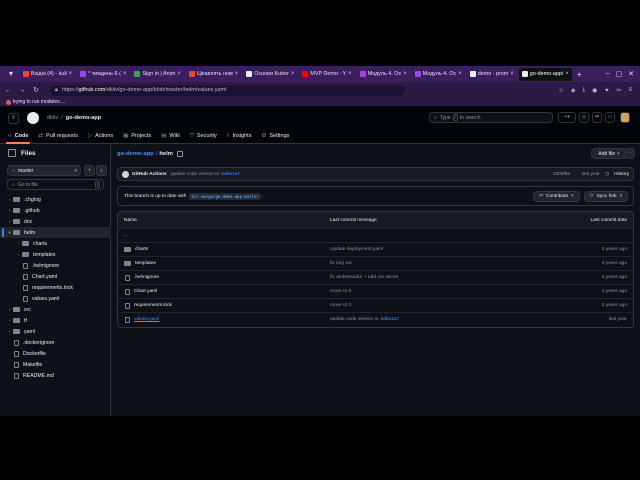  I want to click on go-to-file-input: ⌕ Go to file t, so click(55, 184).